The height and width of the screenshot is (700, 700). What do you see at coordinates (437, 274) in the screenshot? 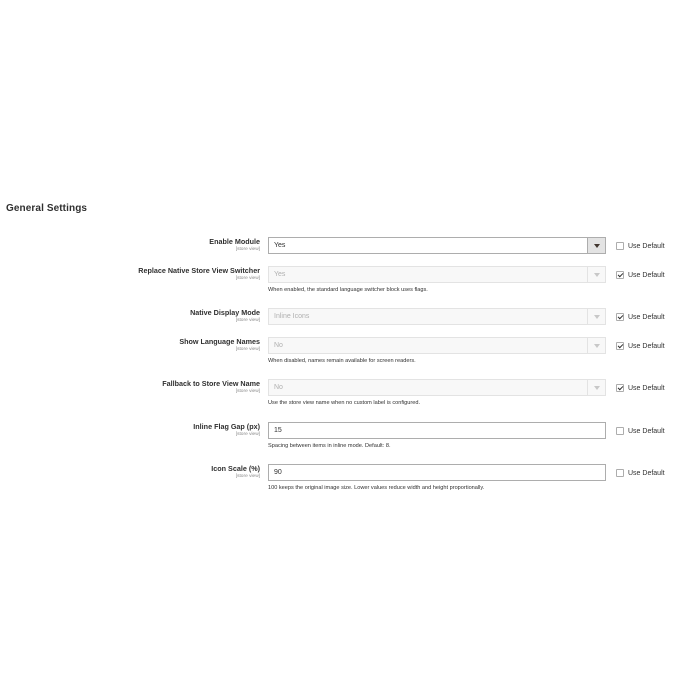
I see `replace-native-switcher-select: Yes` at bounding box center [437, 274].